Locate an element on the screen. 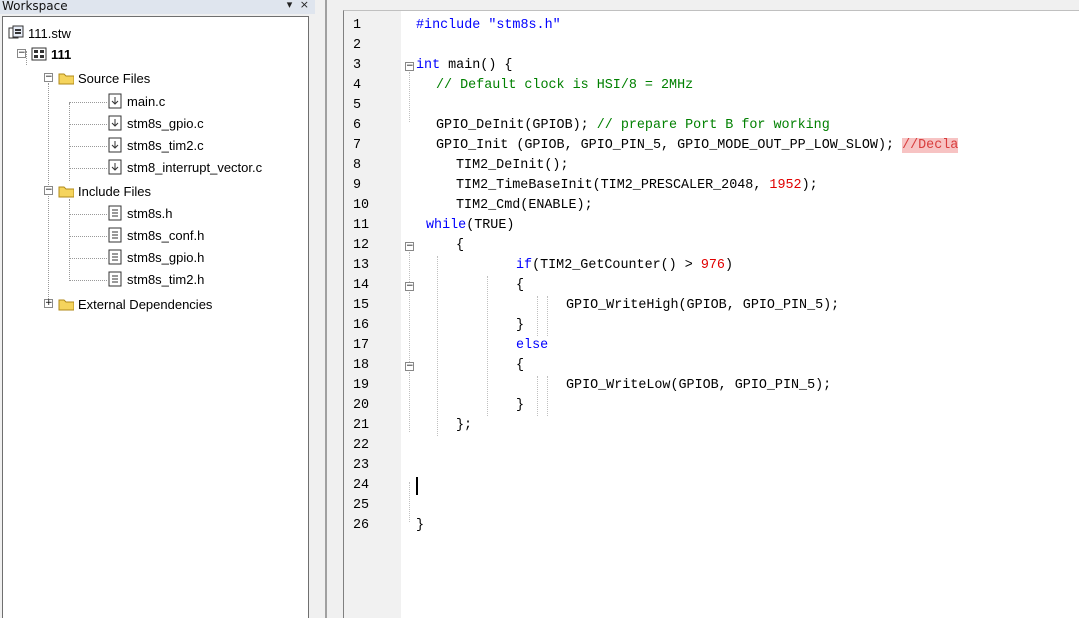  tree-label-file: stm8s.h is located at coordinates (150, 213).